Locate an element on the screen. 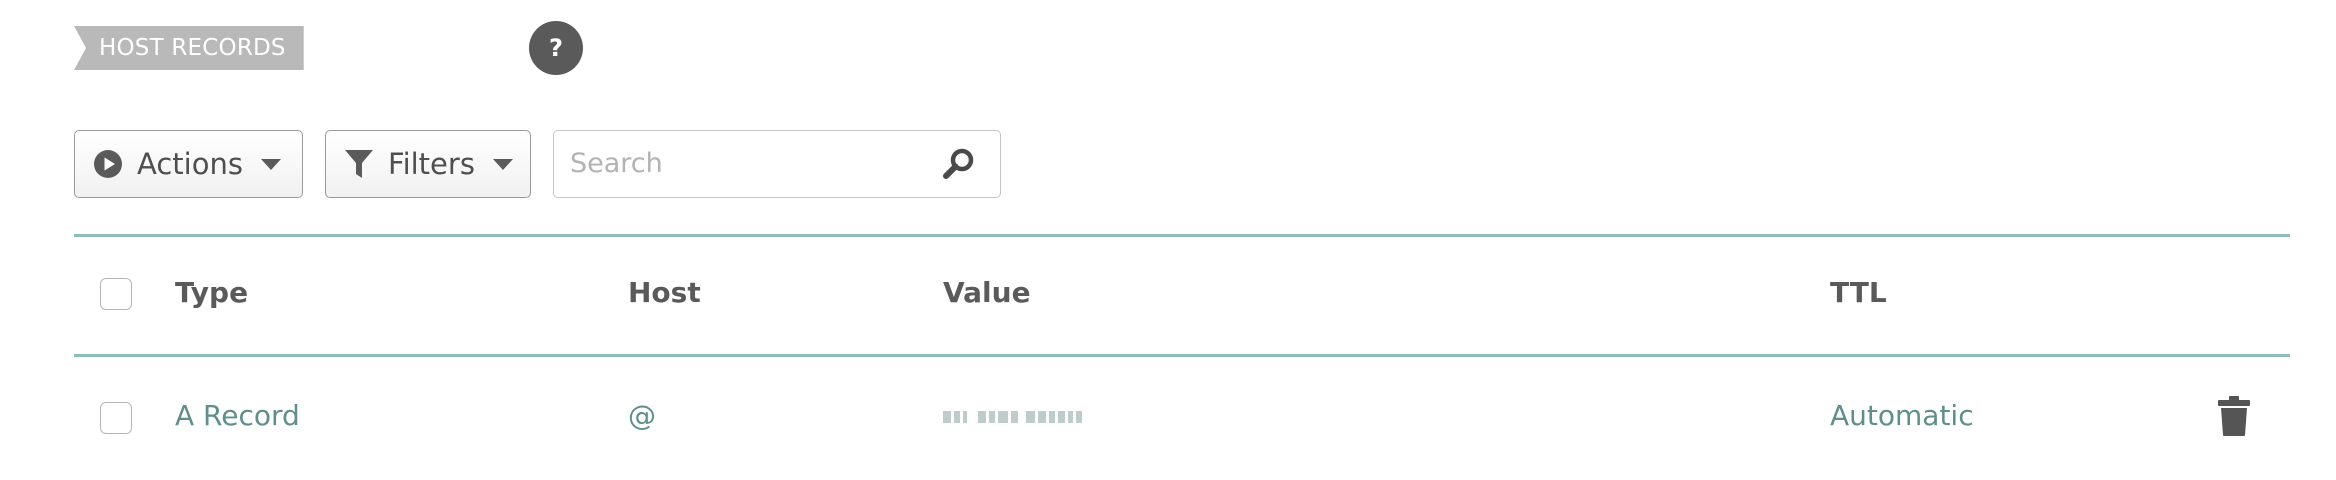 This screenshot has width=2336, height=480. search-input is located at coordinates (750, 163).